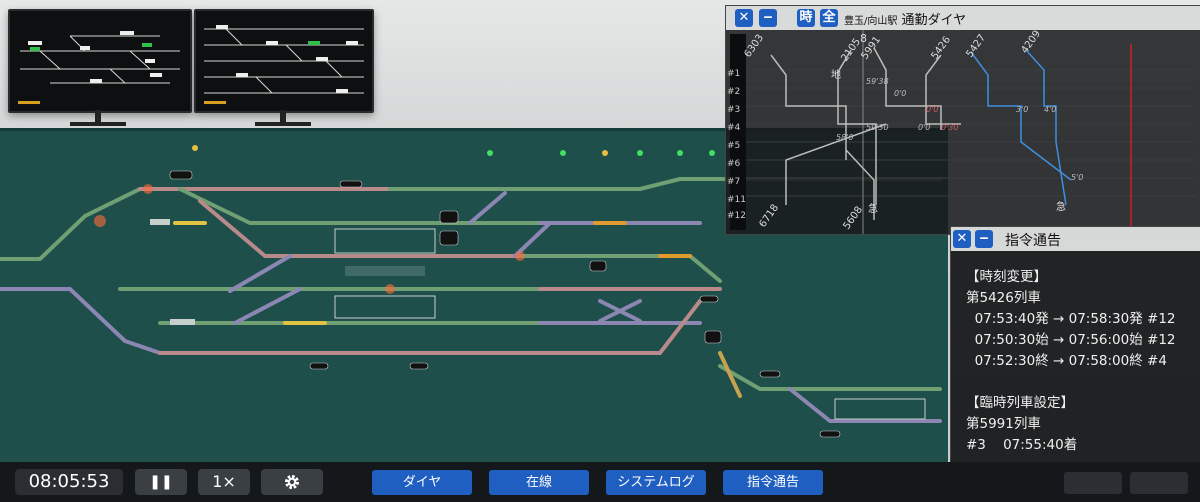 The width and height of the screenshot is (1200, 502). What do you see at coordinates (1022, 109) in the screenshot?
I see `time-label: 3'0` at bounding box center [1022, 109].